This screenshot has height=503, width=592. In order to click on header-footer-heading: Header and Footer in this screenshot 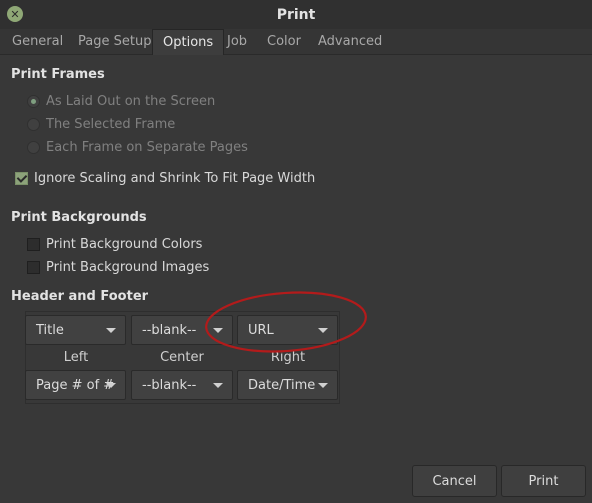, I will do `click(80, 296)`.